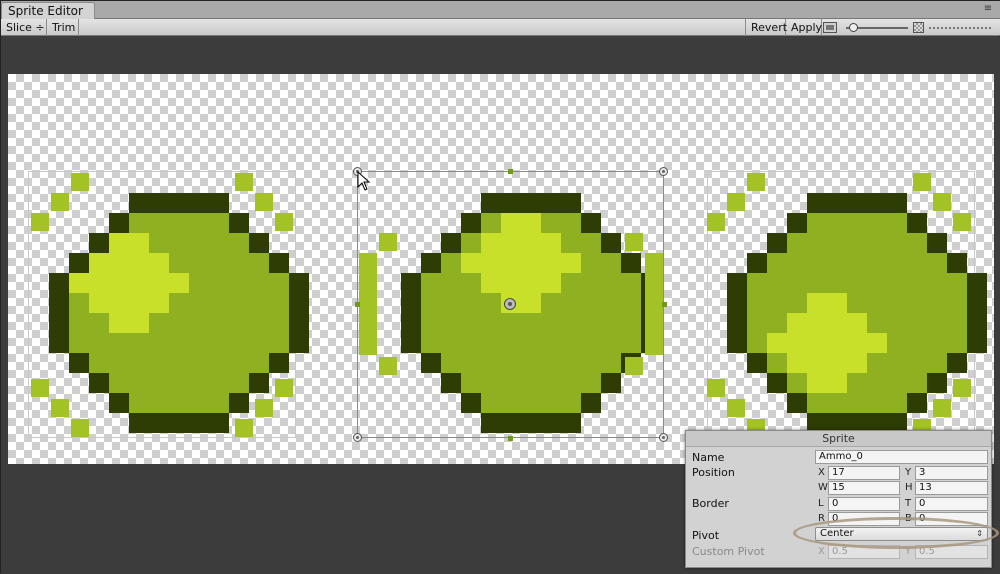 Image resolution: width=1000 pixels, height=574 pixels. Describe the element at coordinates (951, 488) in the screenshot. I see `size-h-field: 13` at that location.